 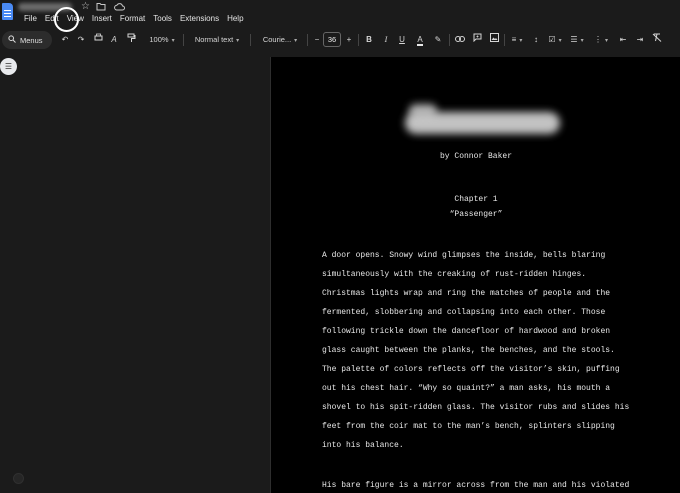 What do you see at coordinates (18, 478) in the screenshot?
I see `explore-button` at bounding box center [18, 478].